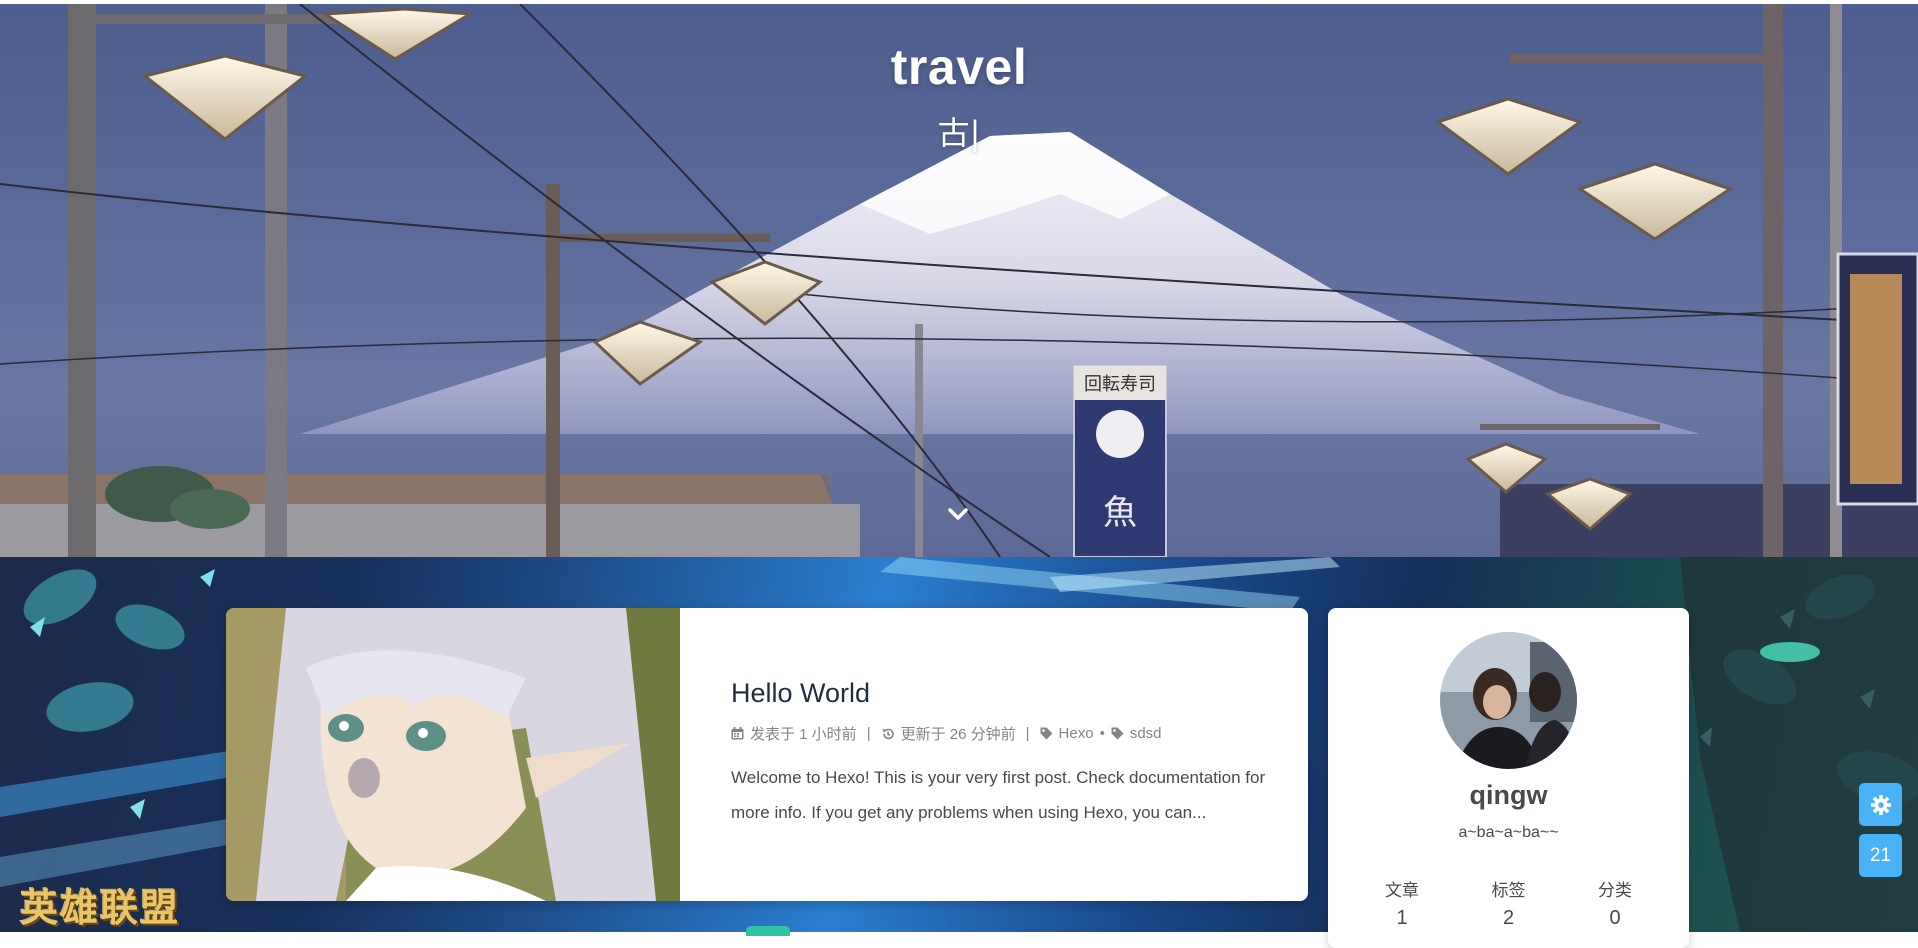 This screenshot has height=948, width=1918. What do you see at coordinates (1508, 778) in the screenshot?
I see `author-info-card: qingw a~ba~a~ba~~ 文章 1 标签 2 分类 0` at bounding box center [1508, 778].